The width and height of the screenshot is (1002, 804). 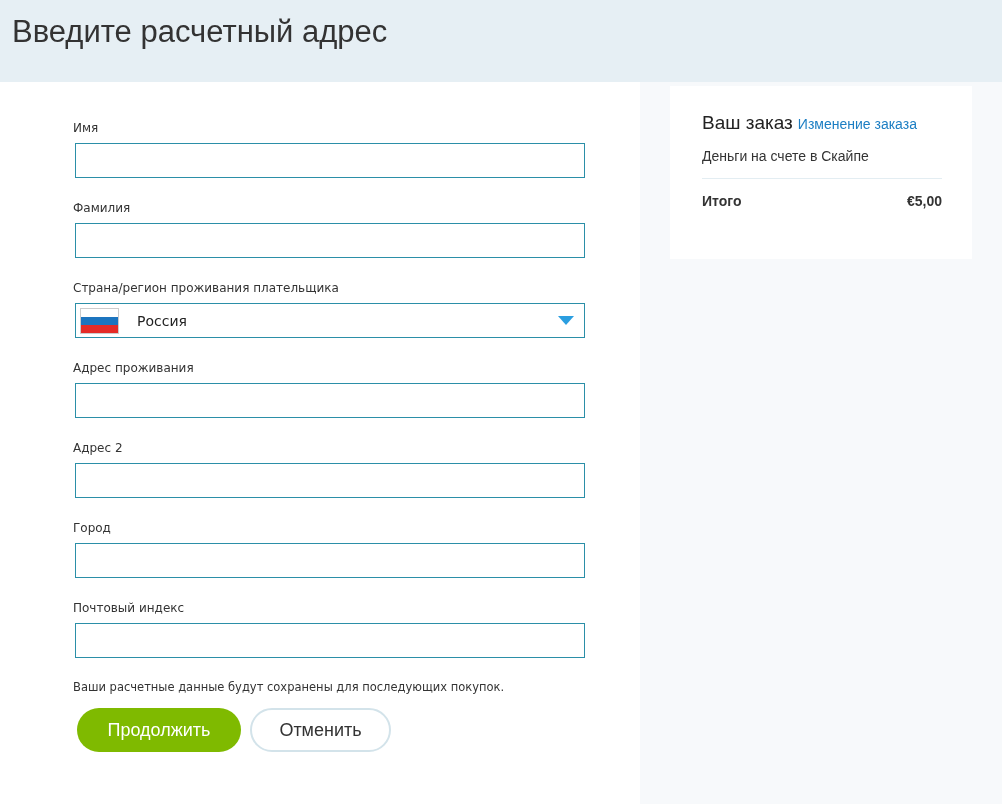 What do you see at coordinates (924, 201) in the screenshot?
I see `total-value: €5,00` at bounding box center [924, 201].